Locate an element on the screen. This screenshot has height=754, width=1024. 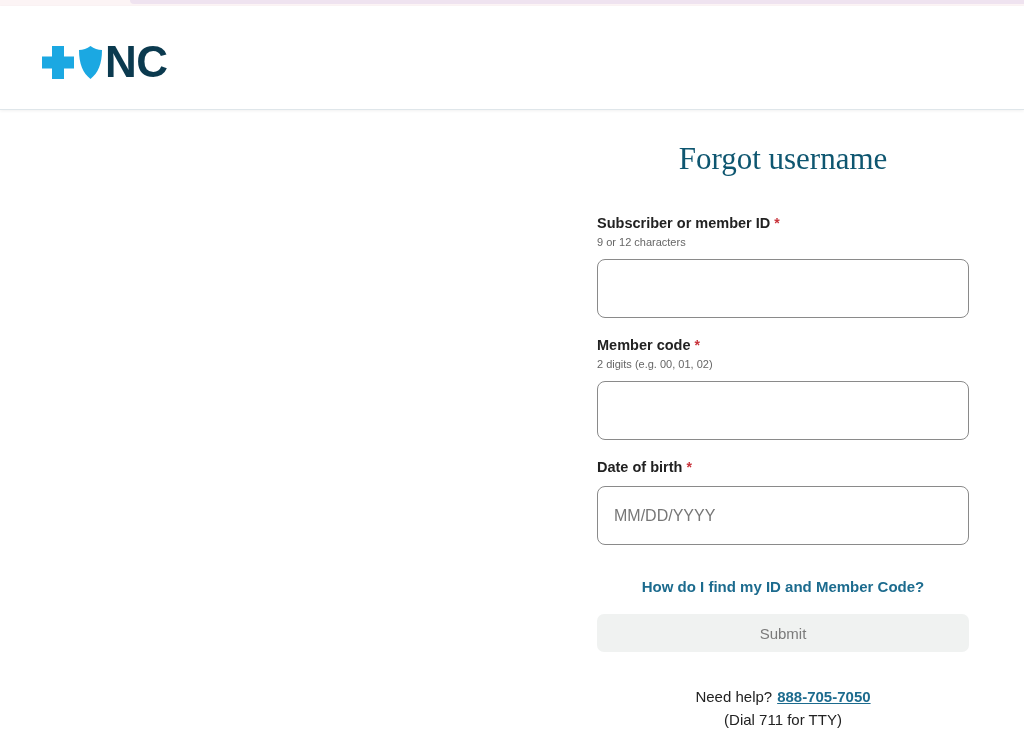
tty-note: (Dial 711 for TTY) is located at coordinates (783, 720).